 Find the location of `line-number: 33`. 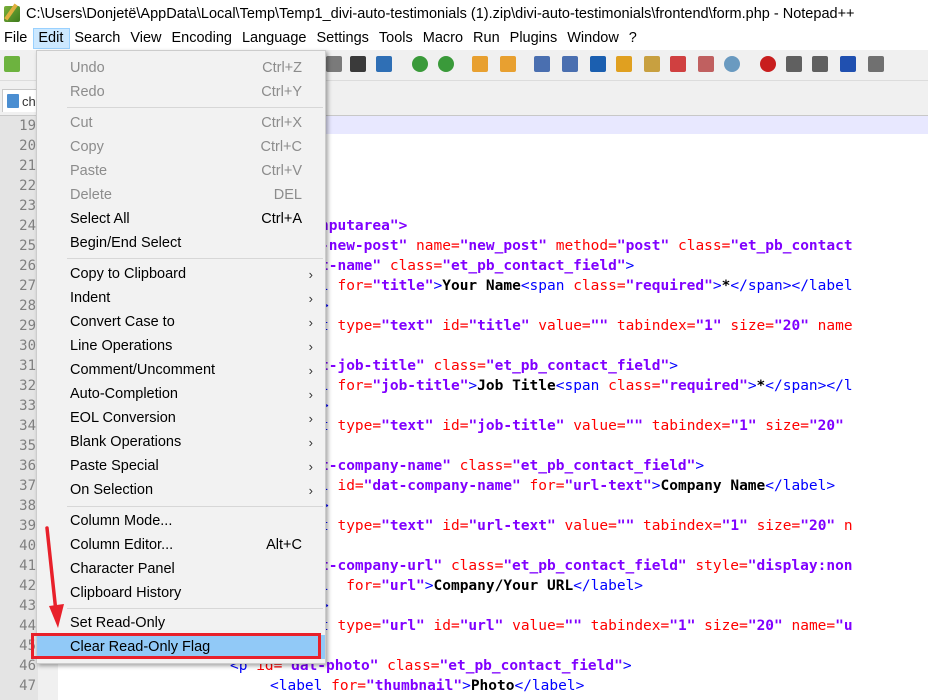

line-number: 33 is located at coordinates (27, 406).